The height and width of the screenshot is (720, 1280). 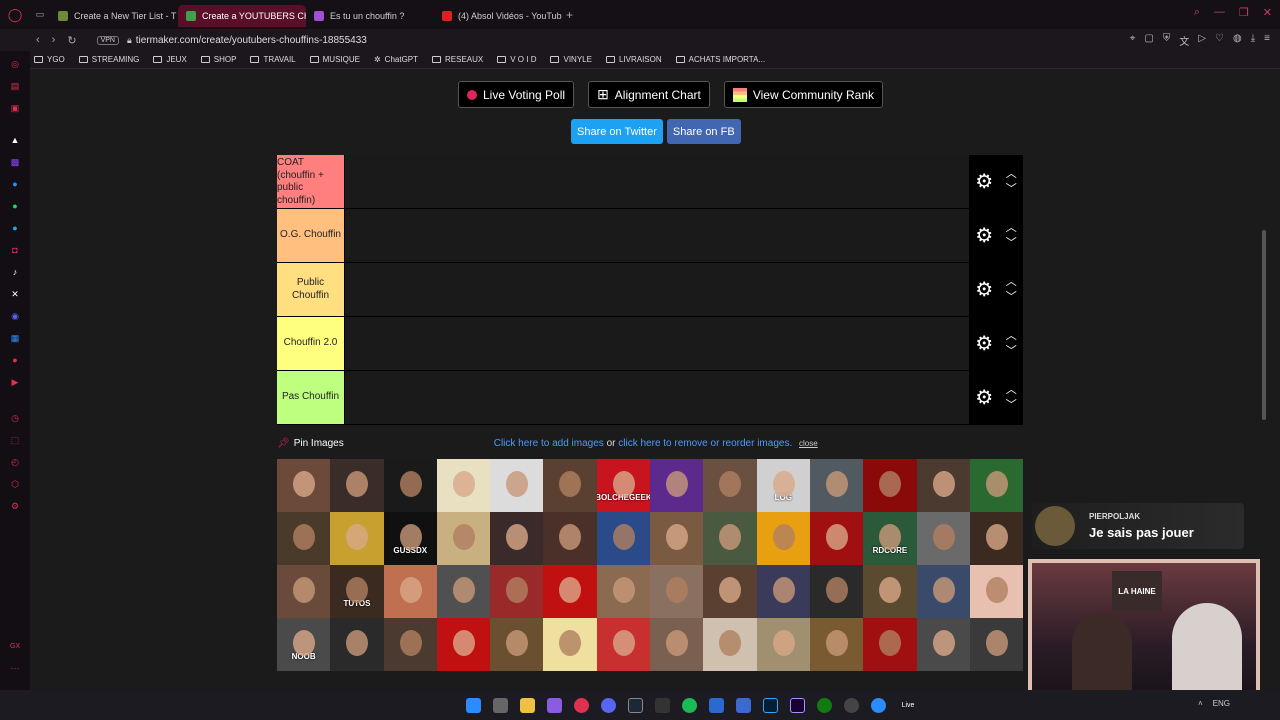 I want to click on snapshot-icon: ⌖, so click(x=1133, y=40).